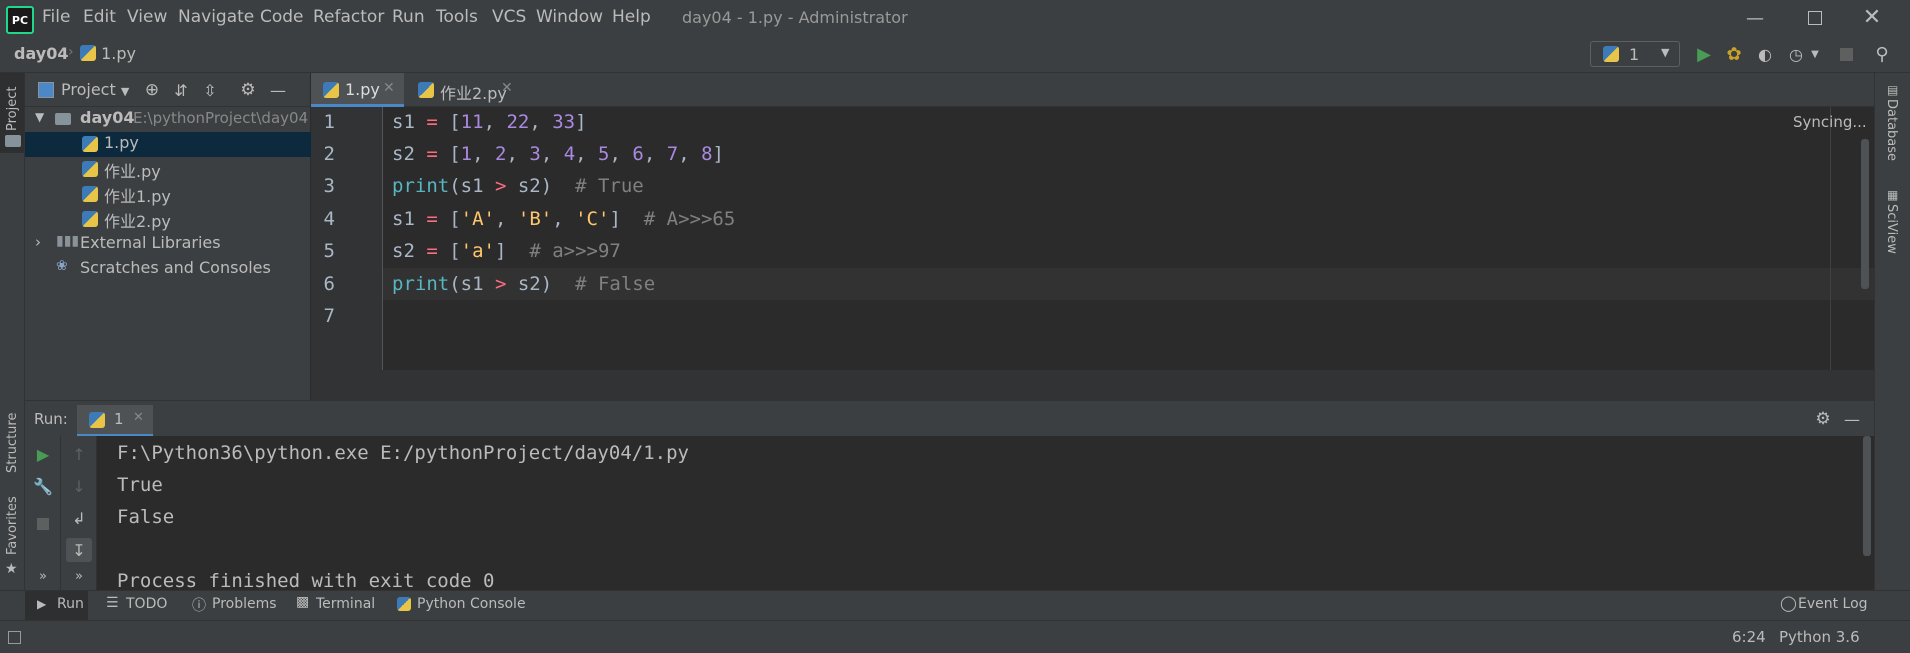 Image resolution: width=1910 pixels, height=653 pixels. Describe the element at coordinates (216, 17) in the screenshot. I see `menu-navigate: Navigate` at that location.